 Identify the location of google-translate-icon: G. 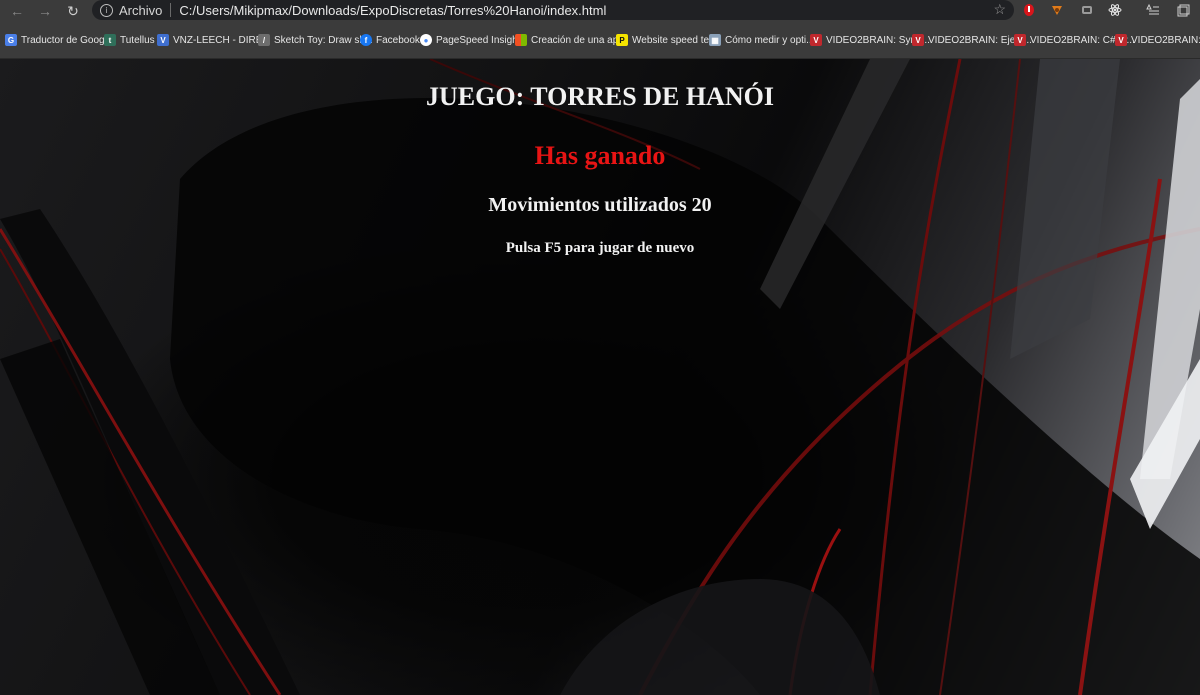
(11, 40).